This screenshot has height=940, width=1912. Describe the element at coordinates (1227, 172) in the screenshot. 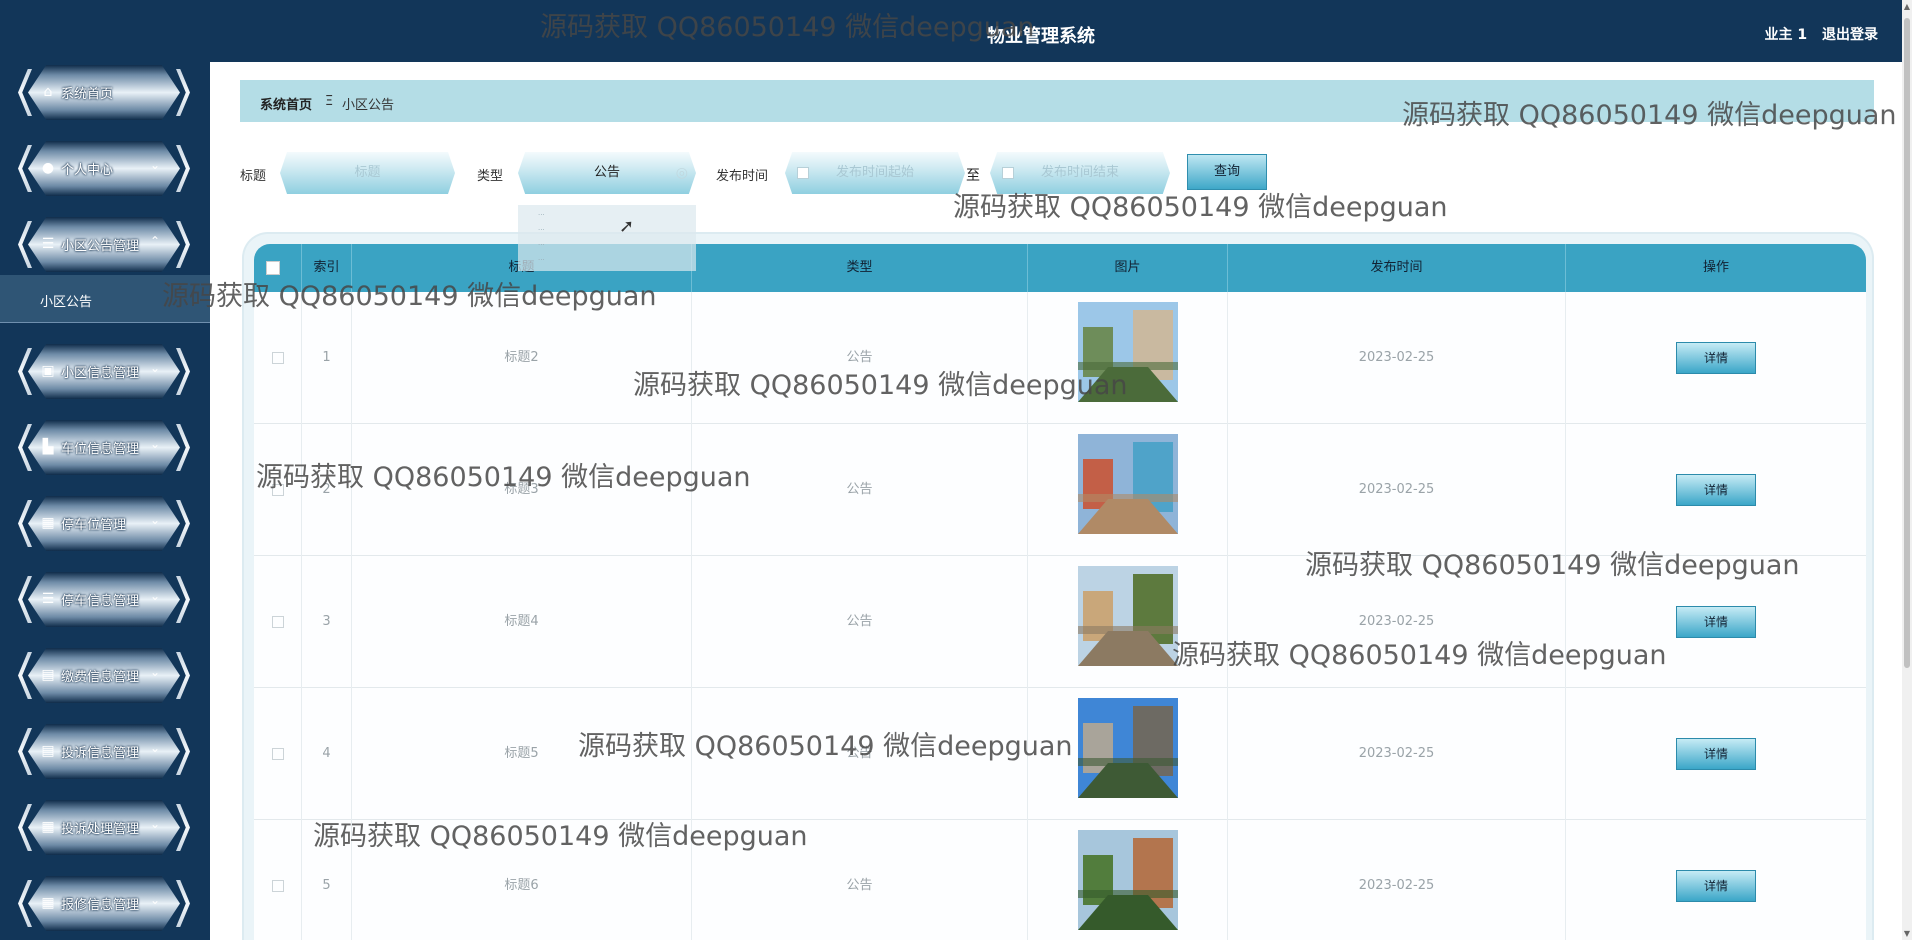

I see `search-button: 查询` at that location.